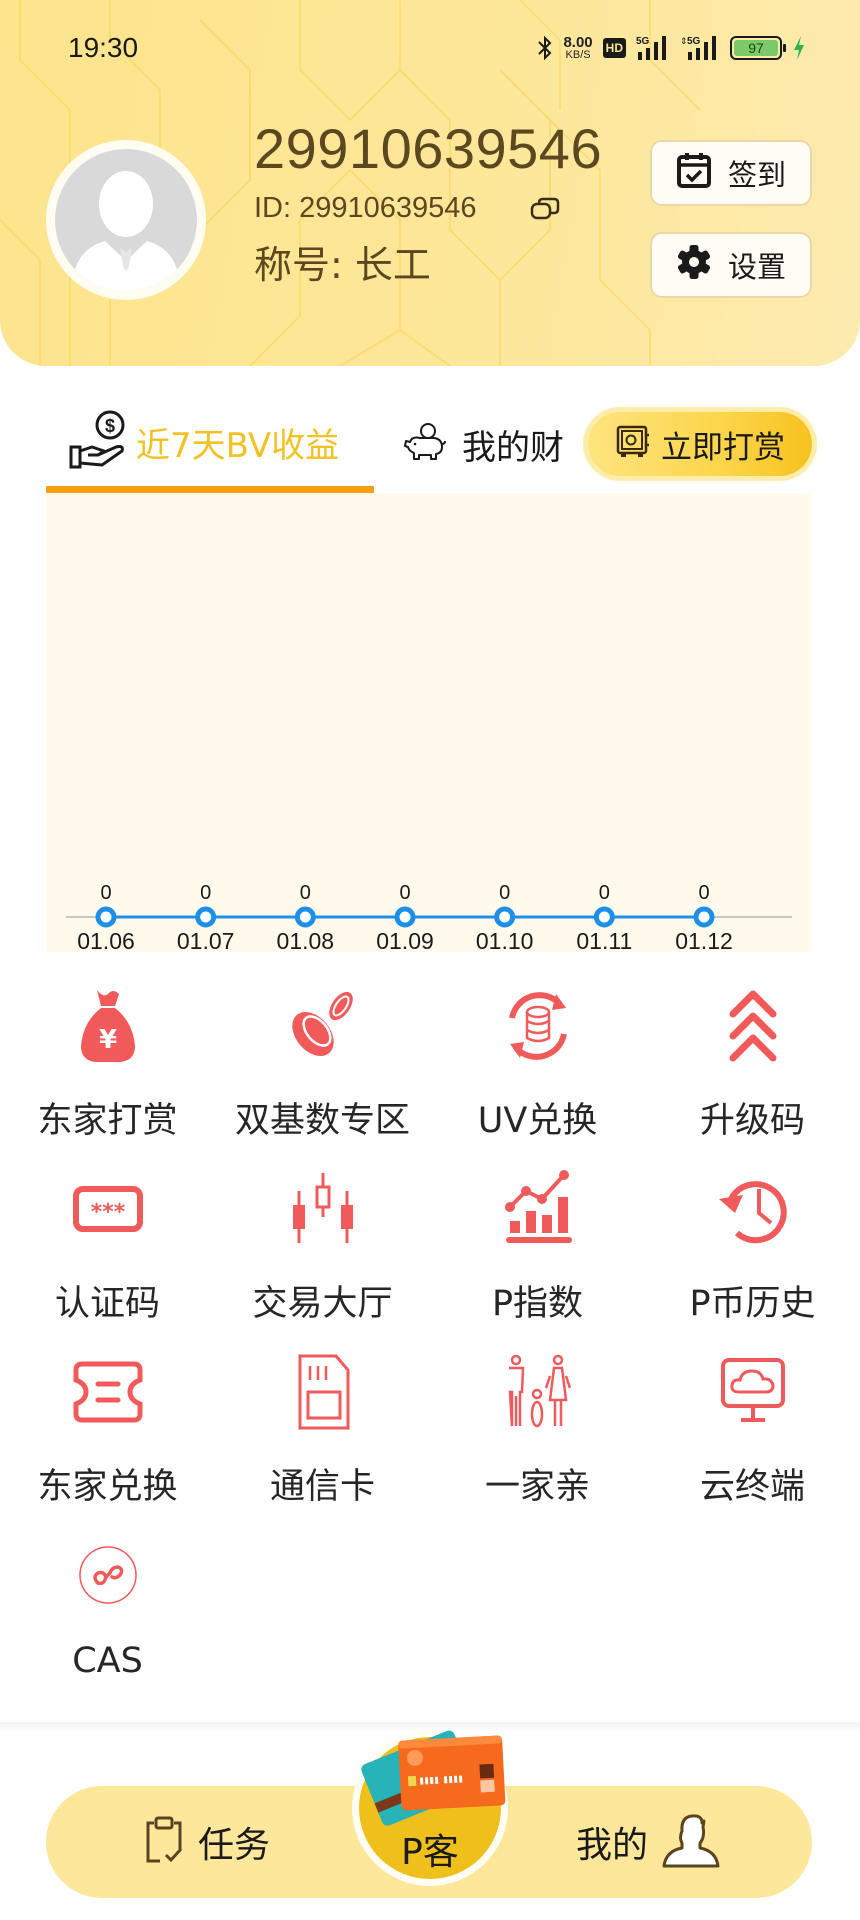 Image resolution: width=860 pixels, height=1920 pixels. What do you see at coordinates (614, 48) in the screenshot?
I see `hd-voice-badge: HD` at bounding box center [614, 48].